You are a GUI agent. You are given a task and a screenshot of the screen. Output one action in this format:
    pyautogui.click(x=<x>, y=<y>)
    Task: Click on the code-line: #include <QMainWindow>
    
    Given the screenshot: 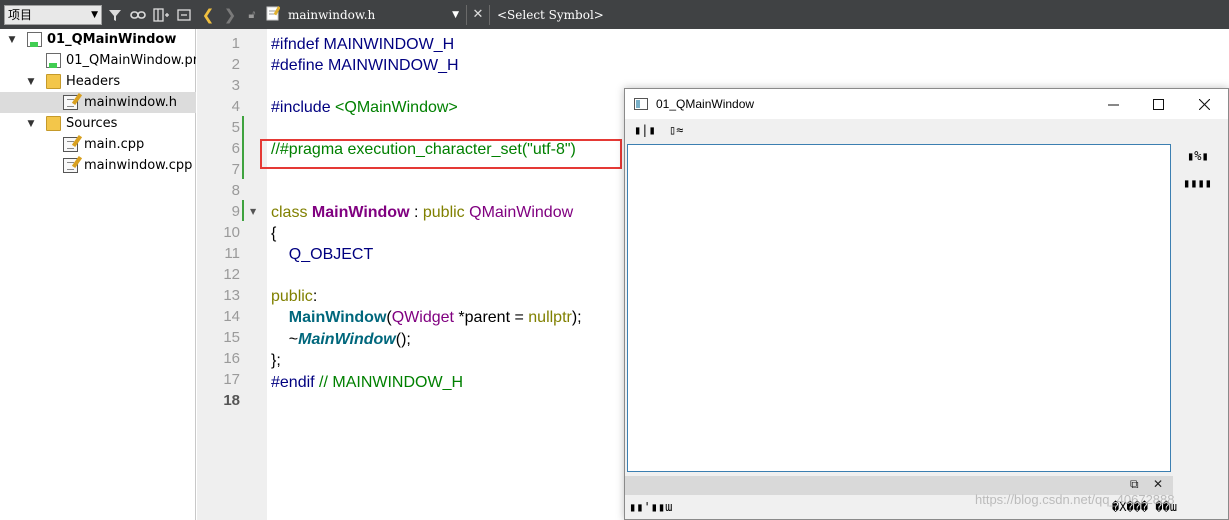 What is the action you would take?
    pyautogui.click(x=364, y=107)
    